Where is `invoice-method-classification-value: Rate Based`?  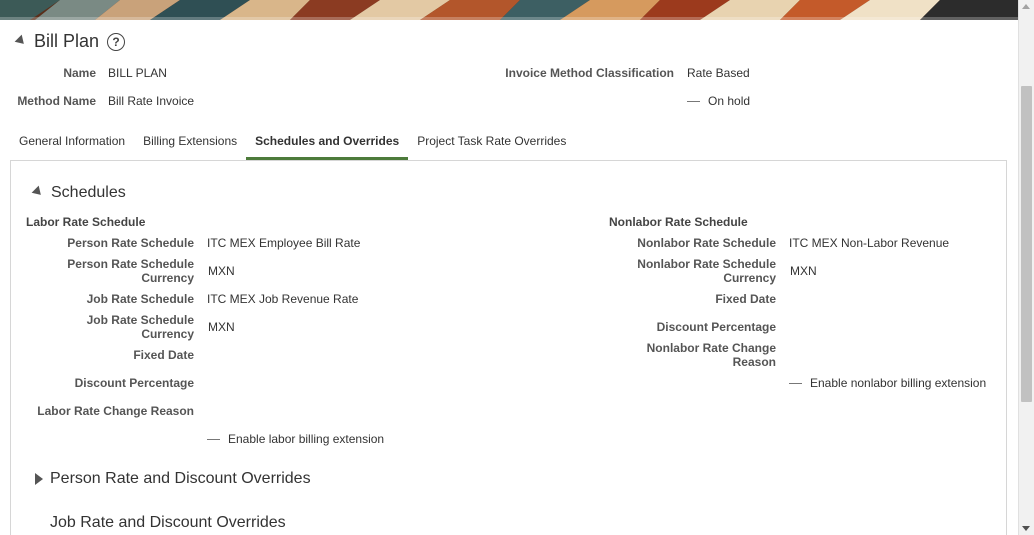 invoice-method-classification-value: Rate Based is located at coordinates (718, 73).